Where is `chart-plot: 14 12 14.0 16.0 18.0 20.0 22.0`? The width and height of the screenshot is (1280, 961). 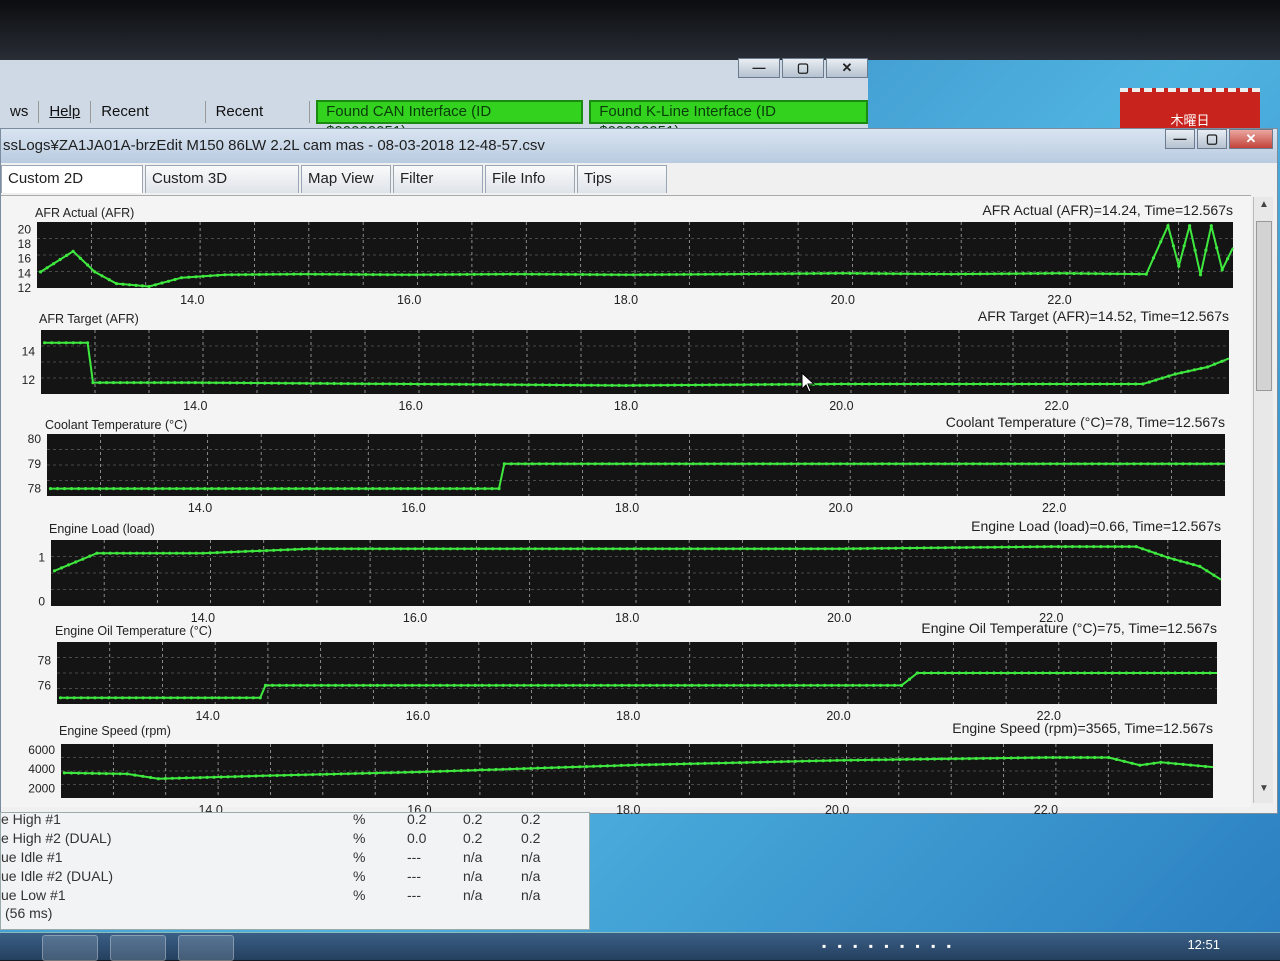
chart-plot: 14 12 14.0 16.0 18.0 20.0 22.0 is located at coordinates (626, 364).